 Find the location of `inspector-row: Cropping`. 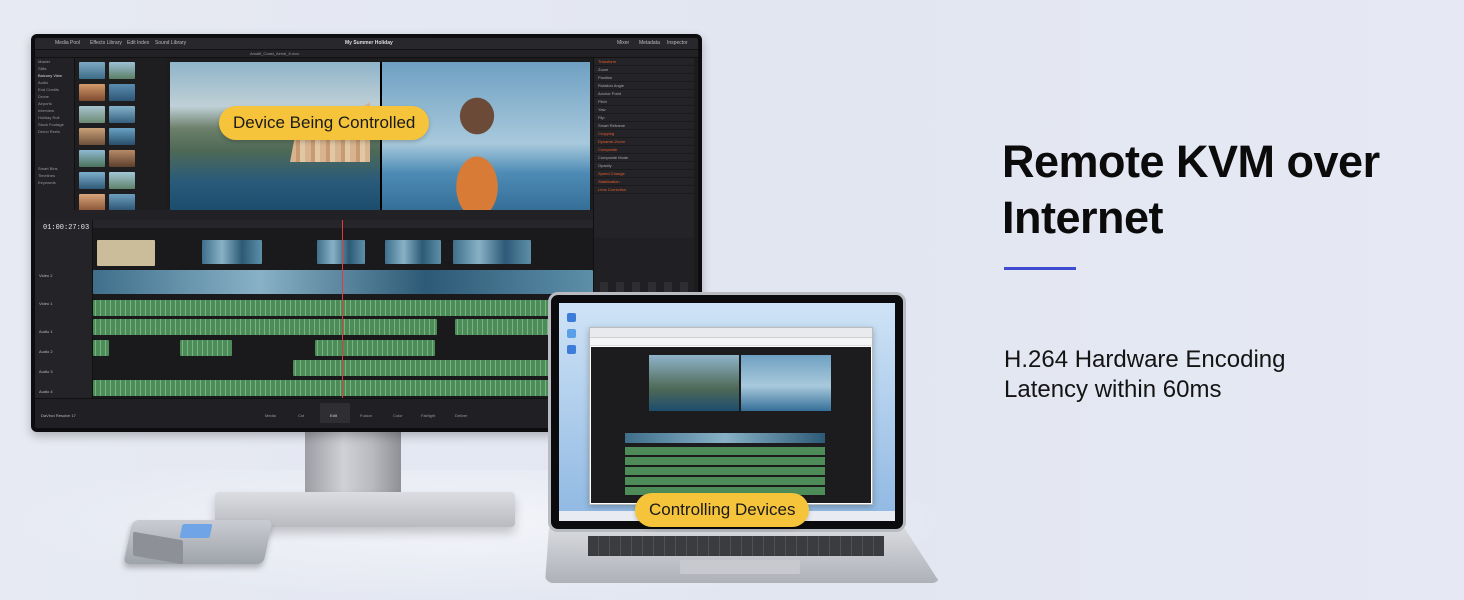

inspector-row: Cropping is located at coordinates (644, 134).